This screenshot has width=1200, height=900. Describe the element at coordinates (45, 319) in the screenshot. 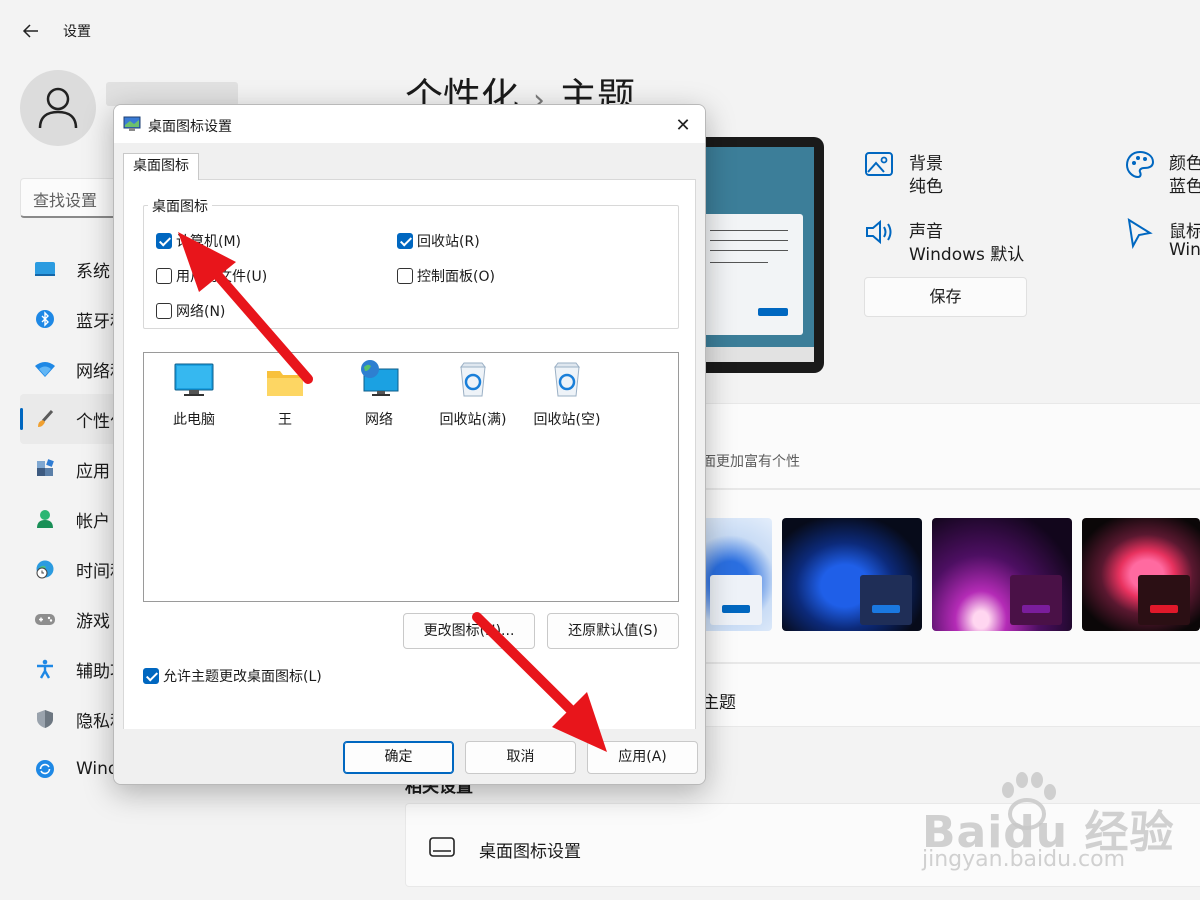

I see `bluetooth-icon` at that location.